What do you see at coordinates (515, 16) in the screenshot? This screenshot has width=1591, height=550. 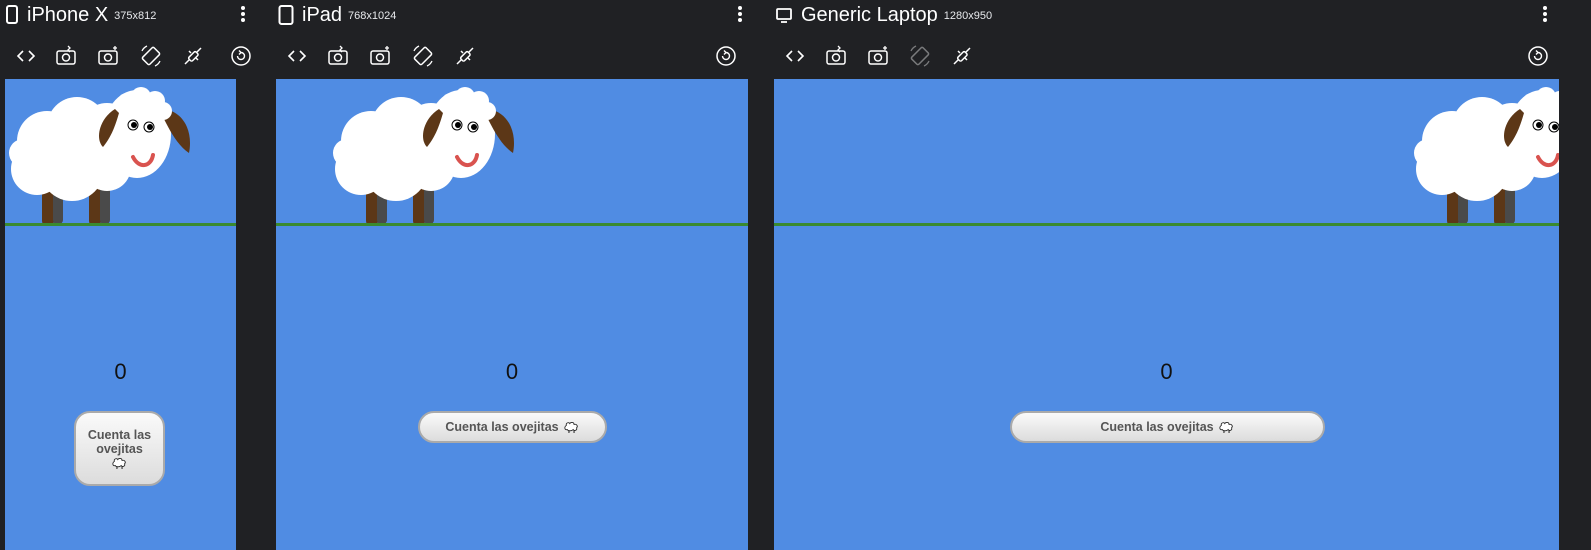 I see `device-header: iPad 768x1024` at bounding box center [515, 16].